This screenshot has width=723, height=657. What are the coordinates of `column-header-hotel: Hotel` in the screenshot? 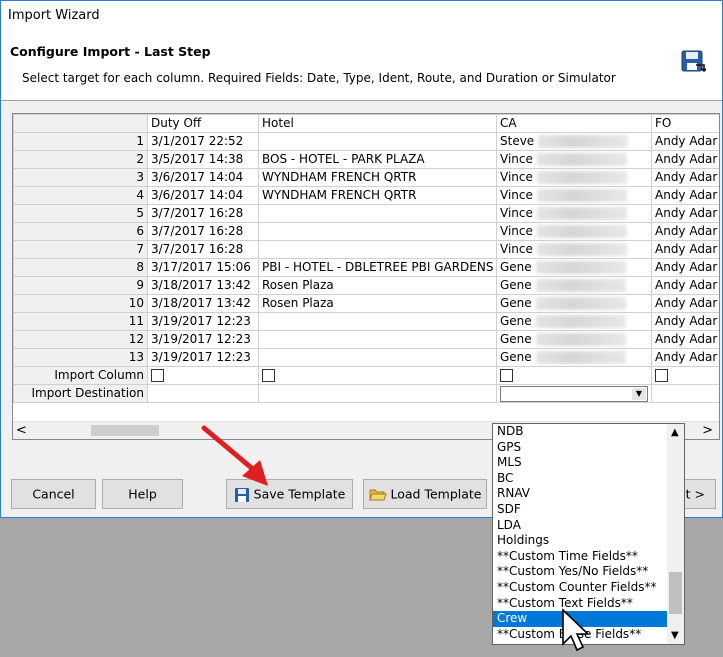 It's located at (377, 123).